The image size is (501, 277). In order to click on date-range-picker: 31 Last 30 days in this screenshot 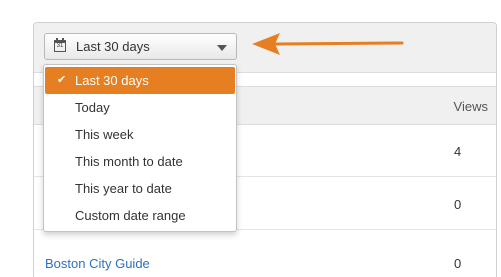, I will do `click(140, 46)`.